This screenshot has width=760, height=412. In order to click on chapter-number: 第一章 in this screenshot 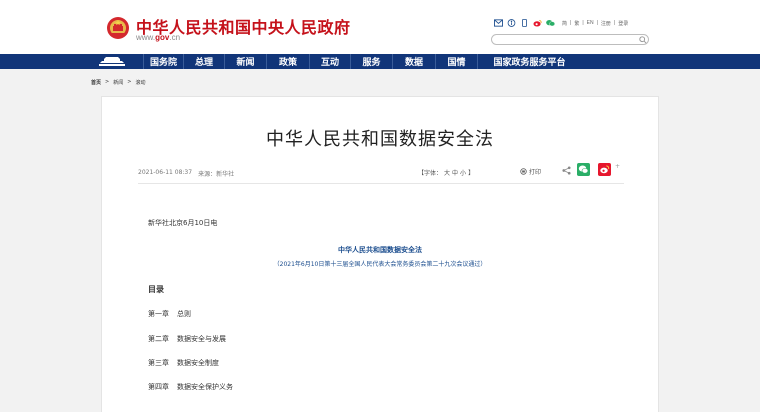, I will do `click(158, 314)`.